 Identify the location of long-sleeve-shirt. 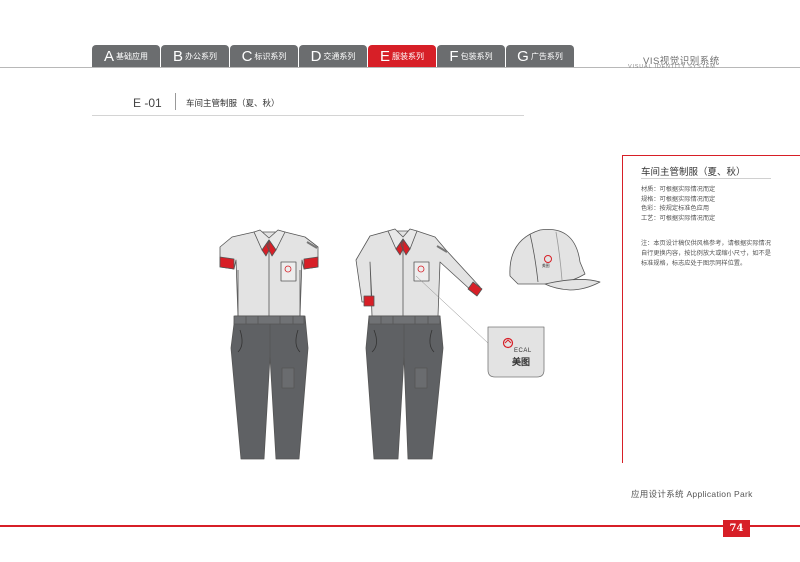
(419, 272).